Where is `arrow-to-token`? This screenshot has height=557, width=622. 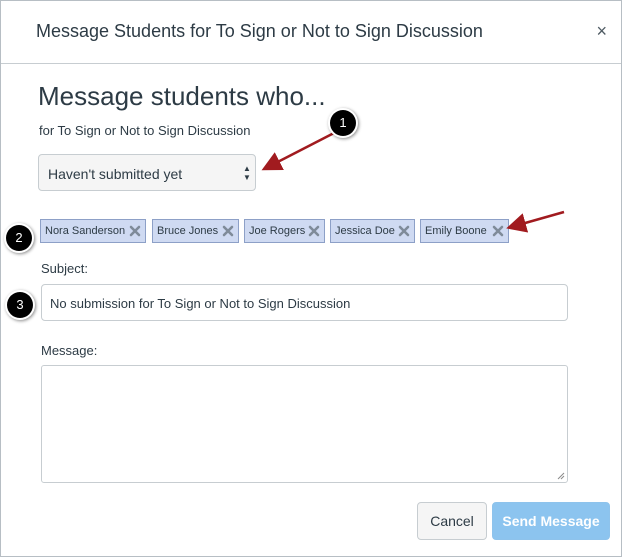
arrow-to-token is located at coordinates (535, 221).